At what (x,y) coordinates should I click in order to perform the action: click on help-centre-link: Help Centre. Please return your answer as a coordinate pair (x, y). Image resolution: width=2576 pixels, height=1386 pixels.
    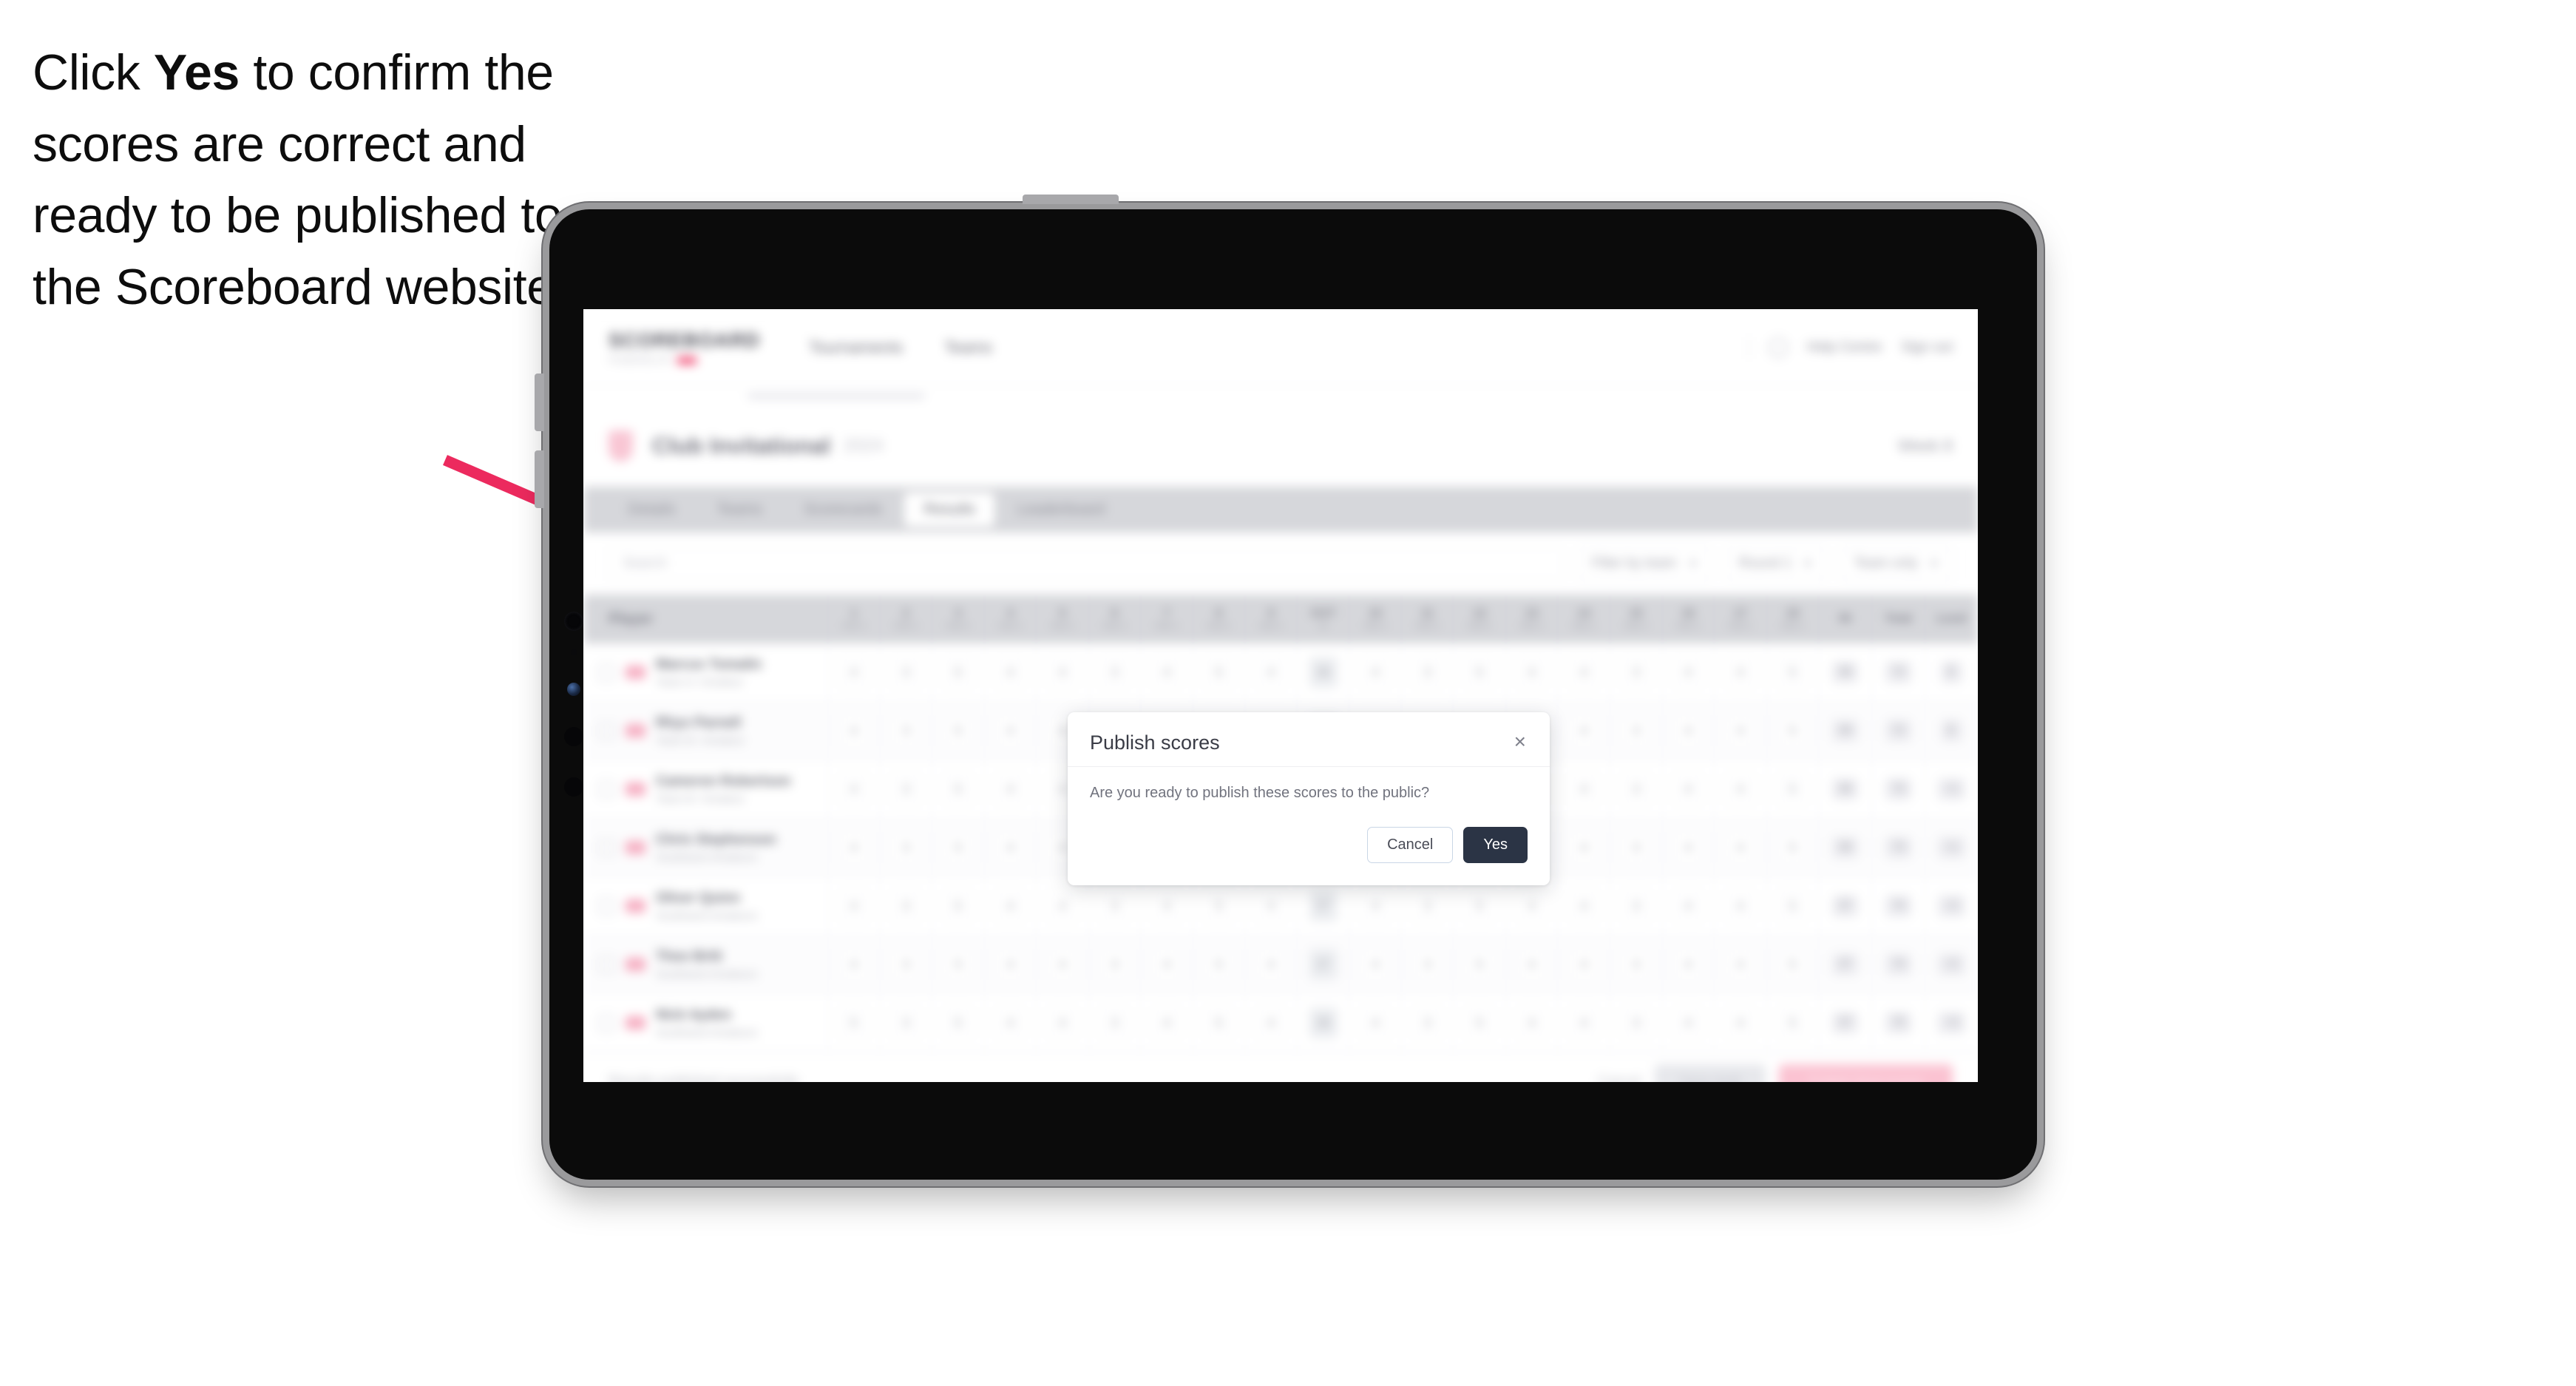
    Looking at the image, I should click on (1844, 347).